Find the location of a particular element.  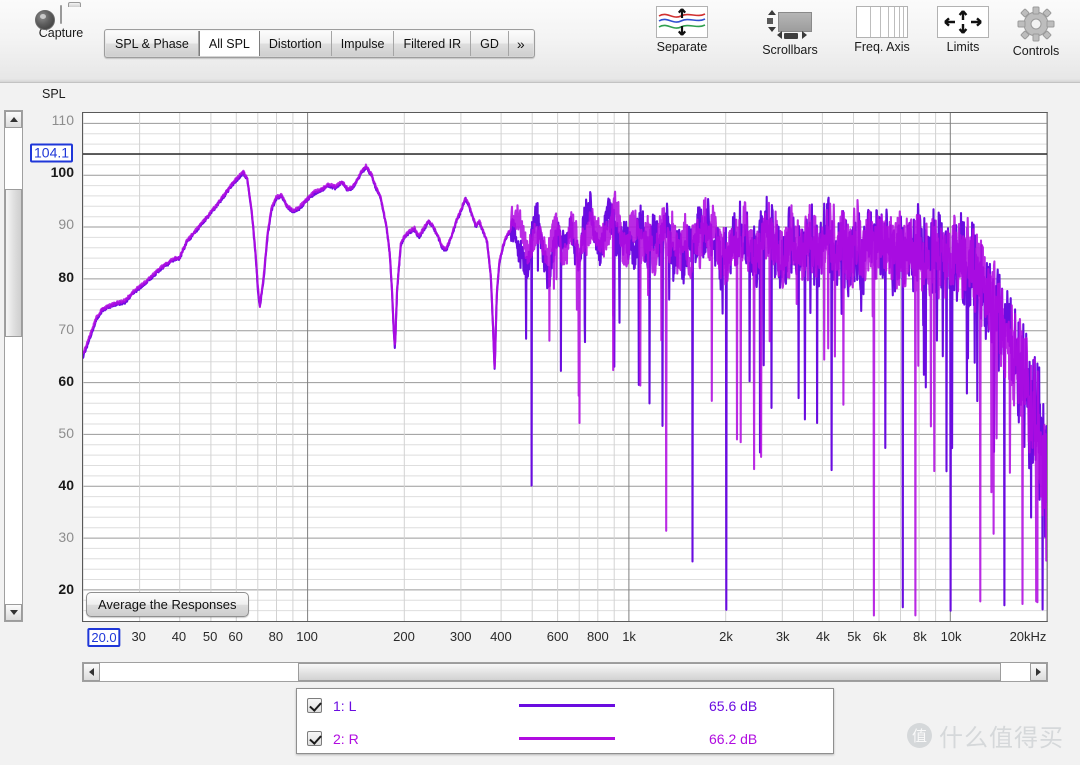

legend-label-2: 2: R is located at coordinates (346, 738).